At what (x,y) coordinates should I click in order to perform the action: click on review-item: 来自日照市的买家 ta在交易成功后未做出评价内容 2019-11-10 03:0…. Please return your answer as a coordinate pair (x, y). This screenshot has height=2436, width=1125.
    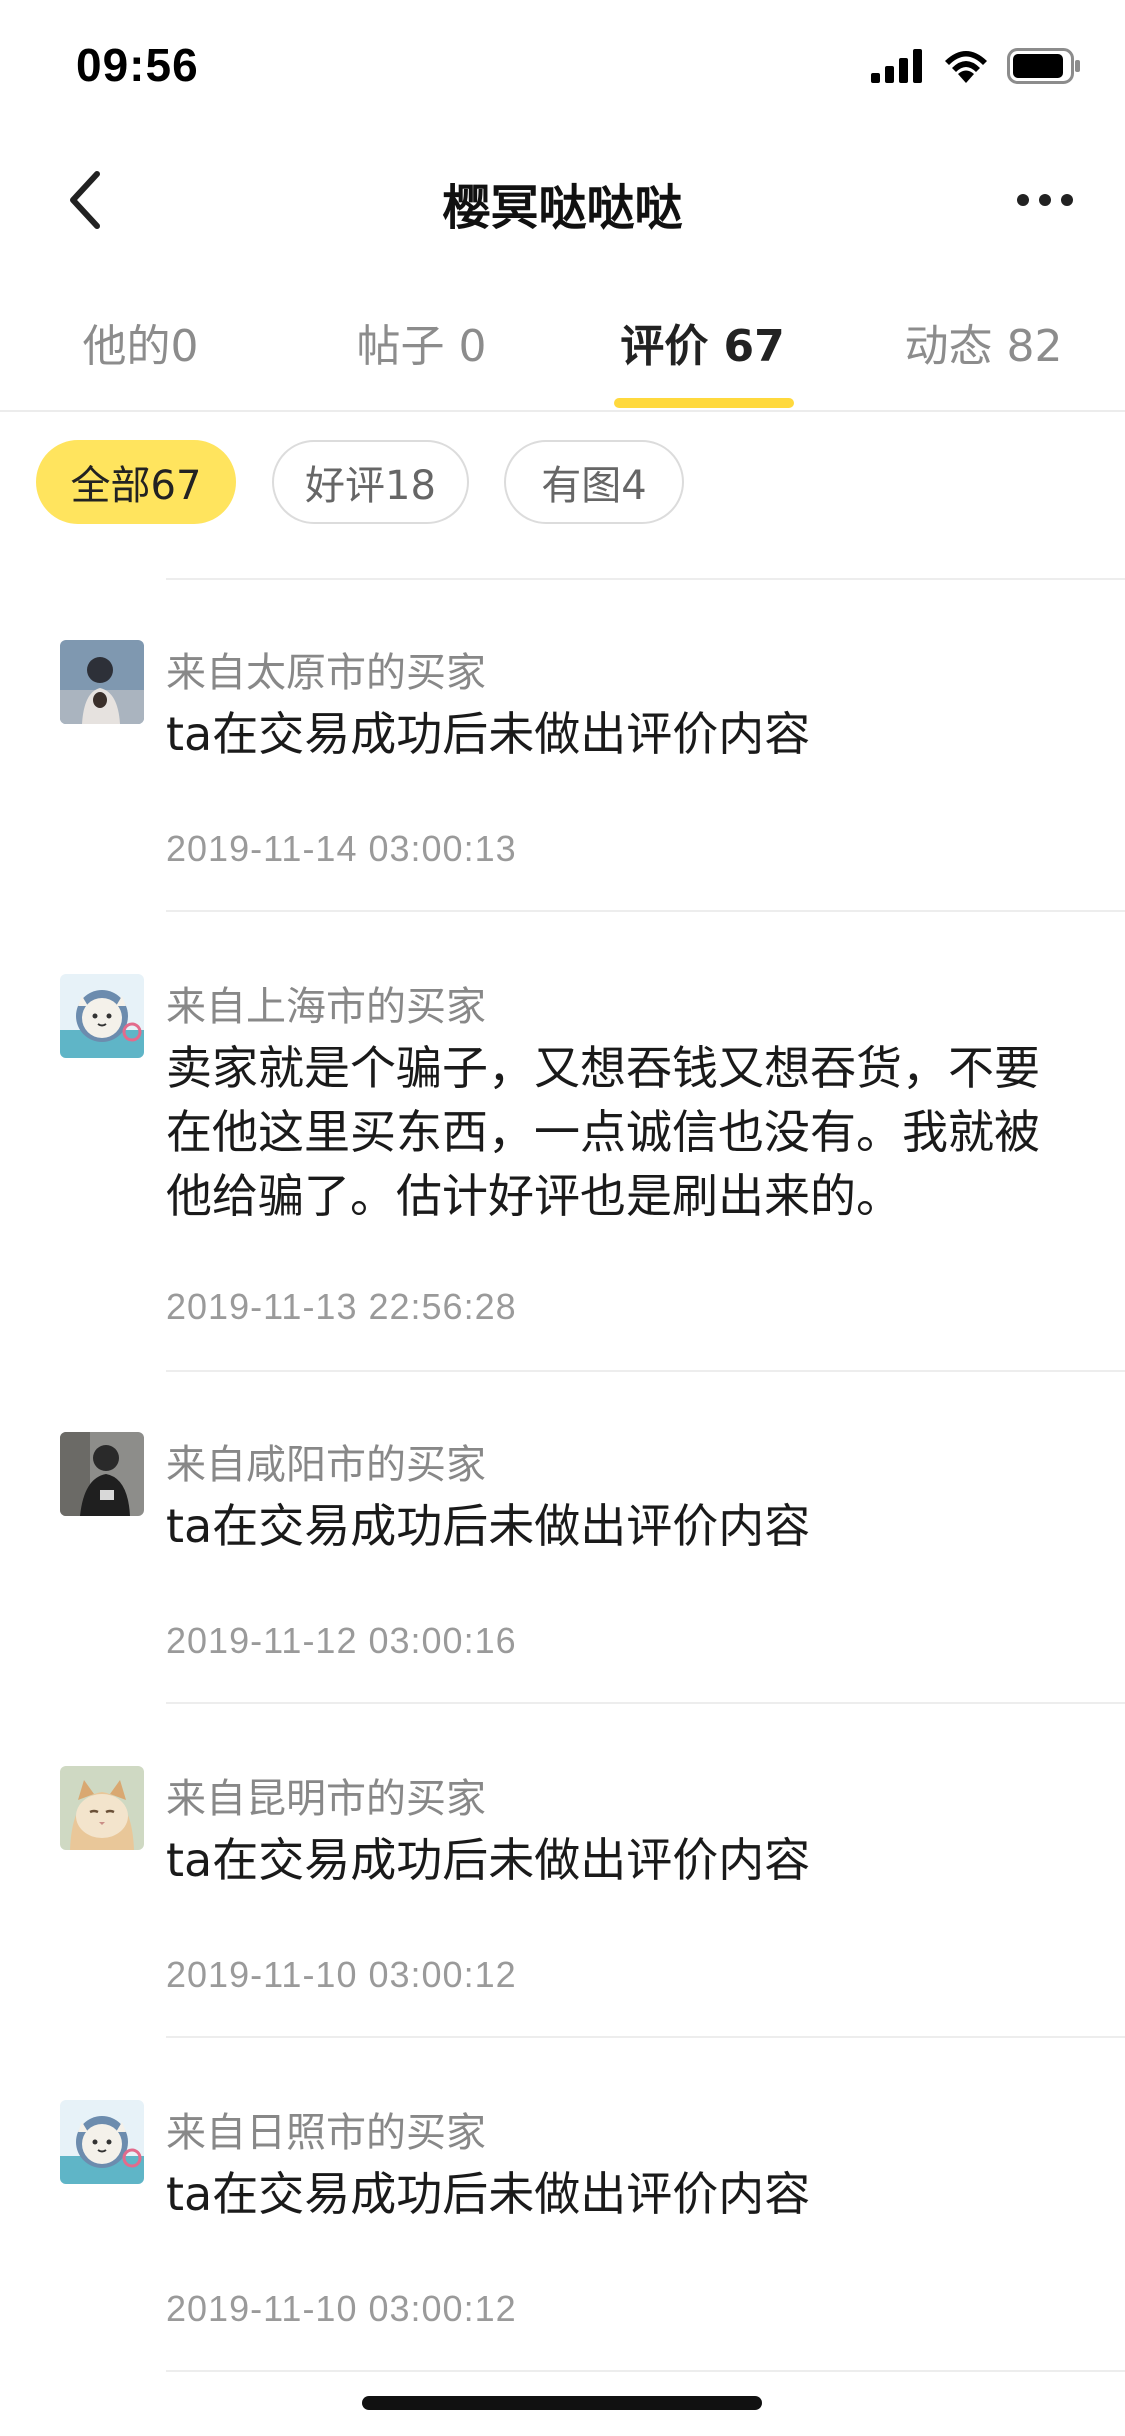
    Looking at the image, I should click on (562, 2236).